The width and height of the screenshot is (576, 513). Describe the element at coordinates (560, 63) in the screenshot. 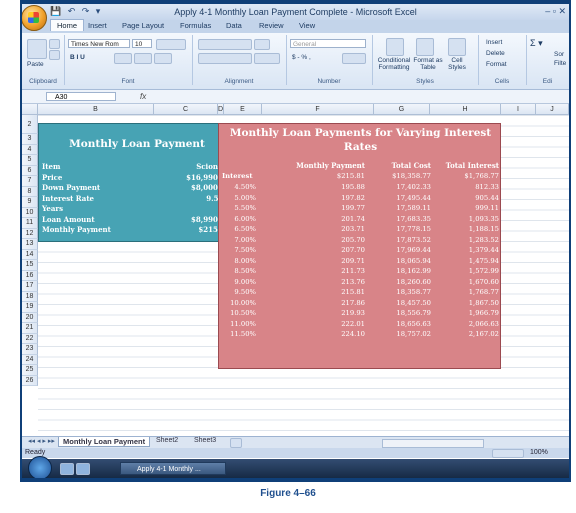

I see `filter-button: Filte` at that location.